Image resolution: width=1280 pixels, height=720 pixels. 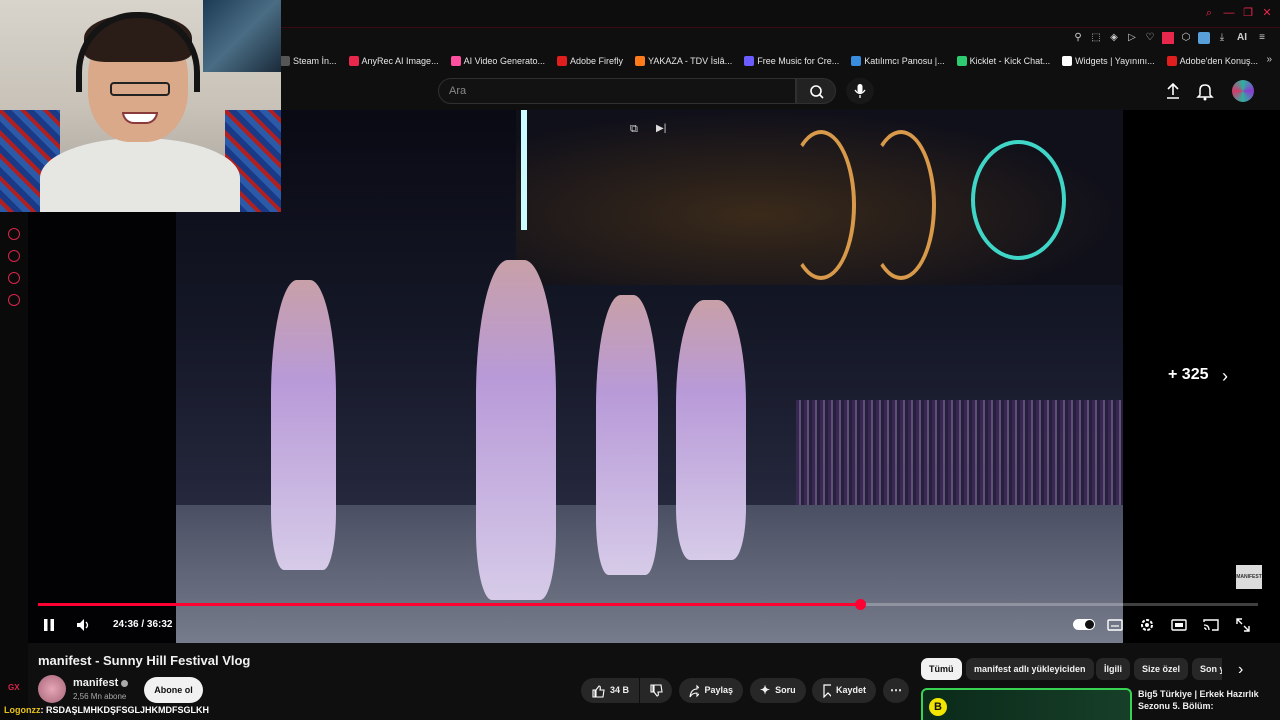 What do you see at coordinates (173, 690) in the screenshot?
I see `subscribe-button: Abone ol` at bounding box center [173, 690].